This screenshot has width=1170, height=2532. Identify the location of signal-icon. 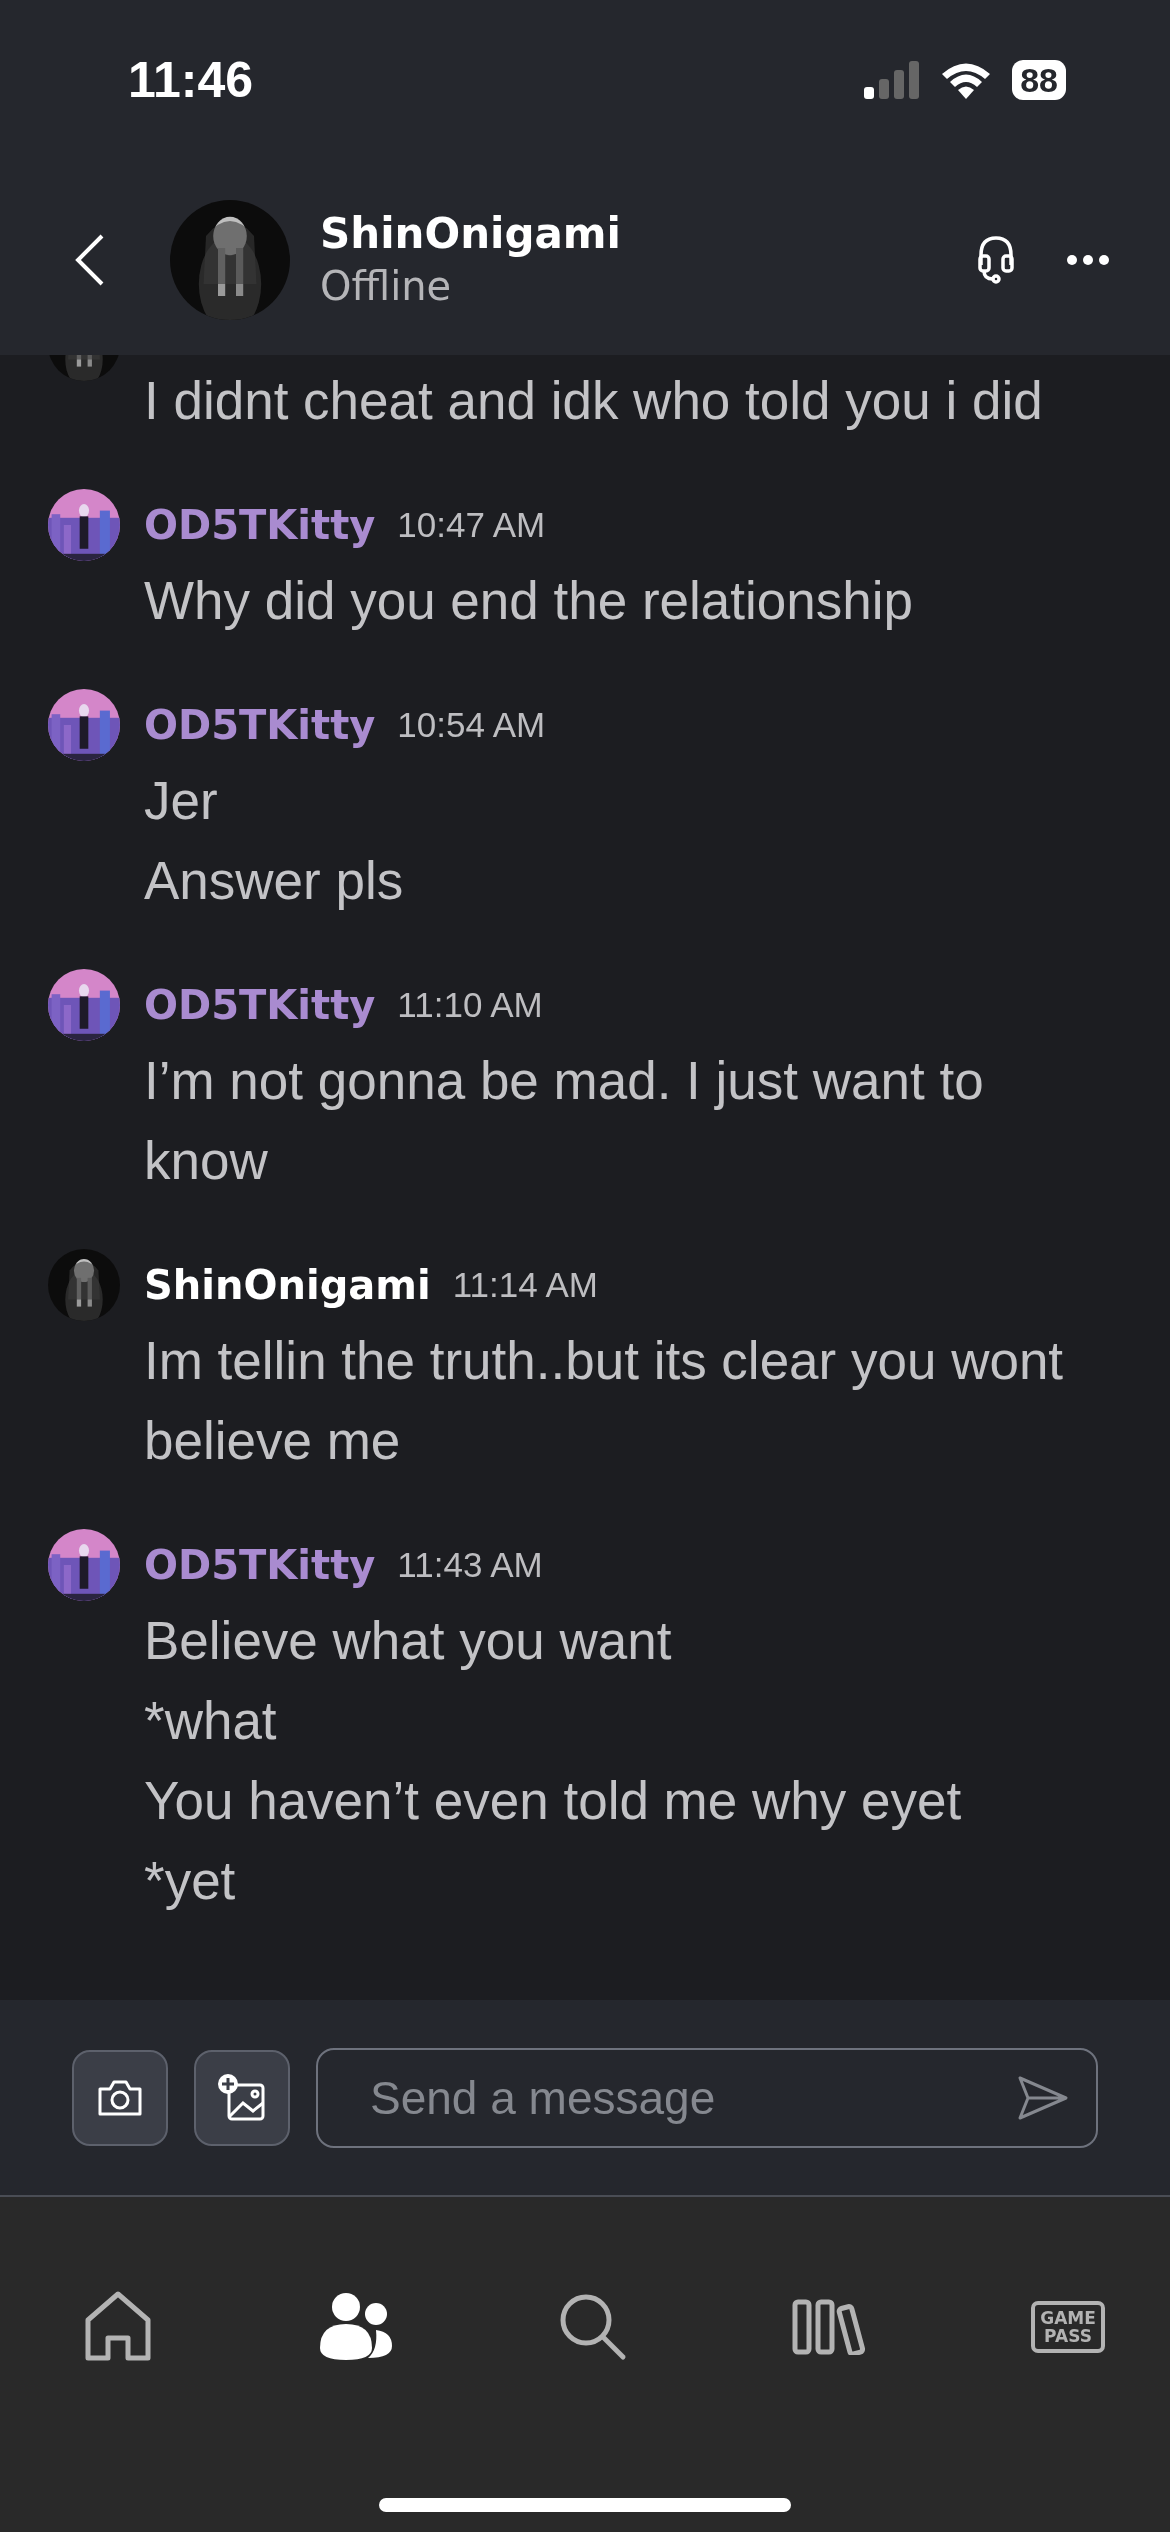
(892, 80).